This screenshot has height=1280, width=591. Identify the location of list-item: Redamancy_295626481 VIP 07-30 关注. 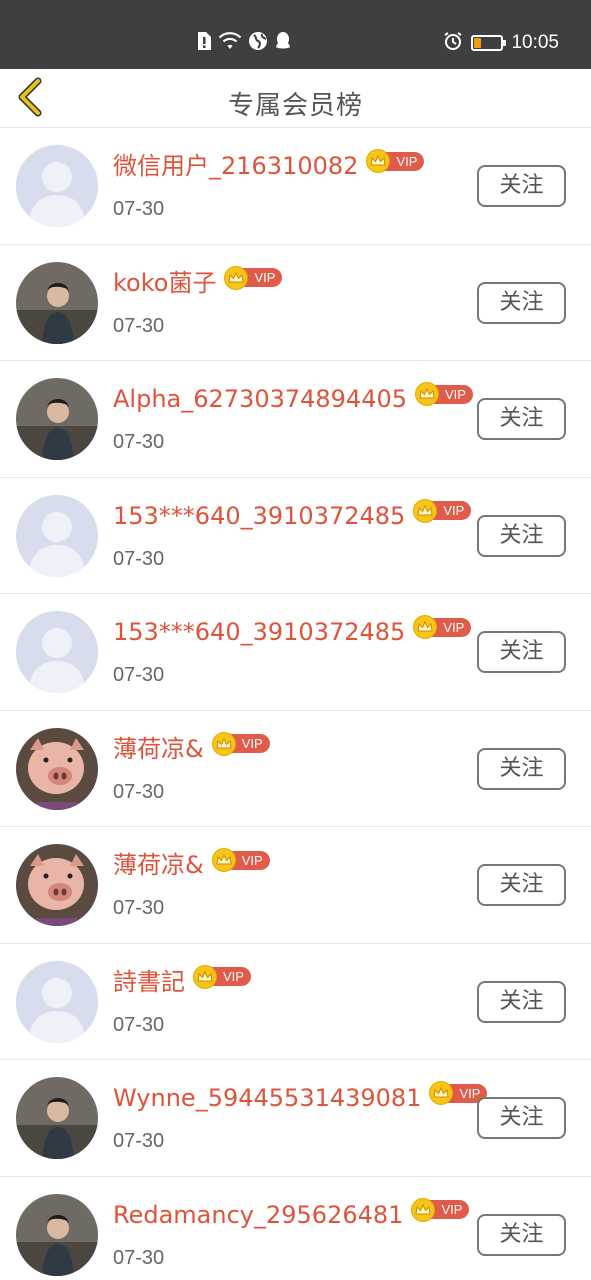
(295, 1228).